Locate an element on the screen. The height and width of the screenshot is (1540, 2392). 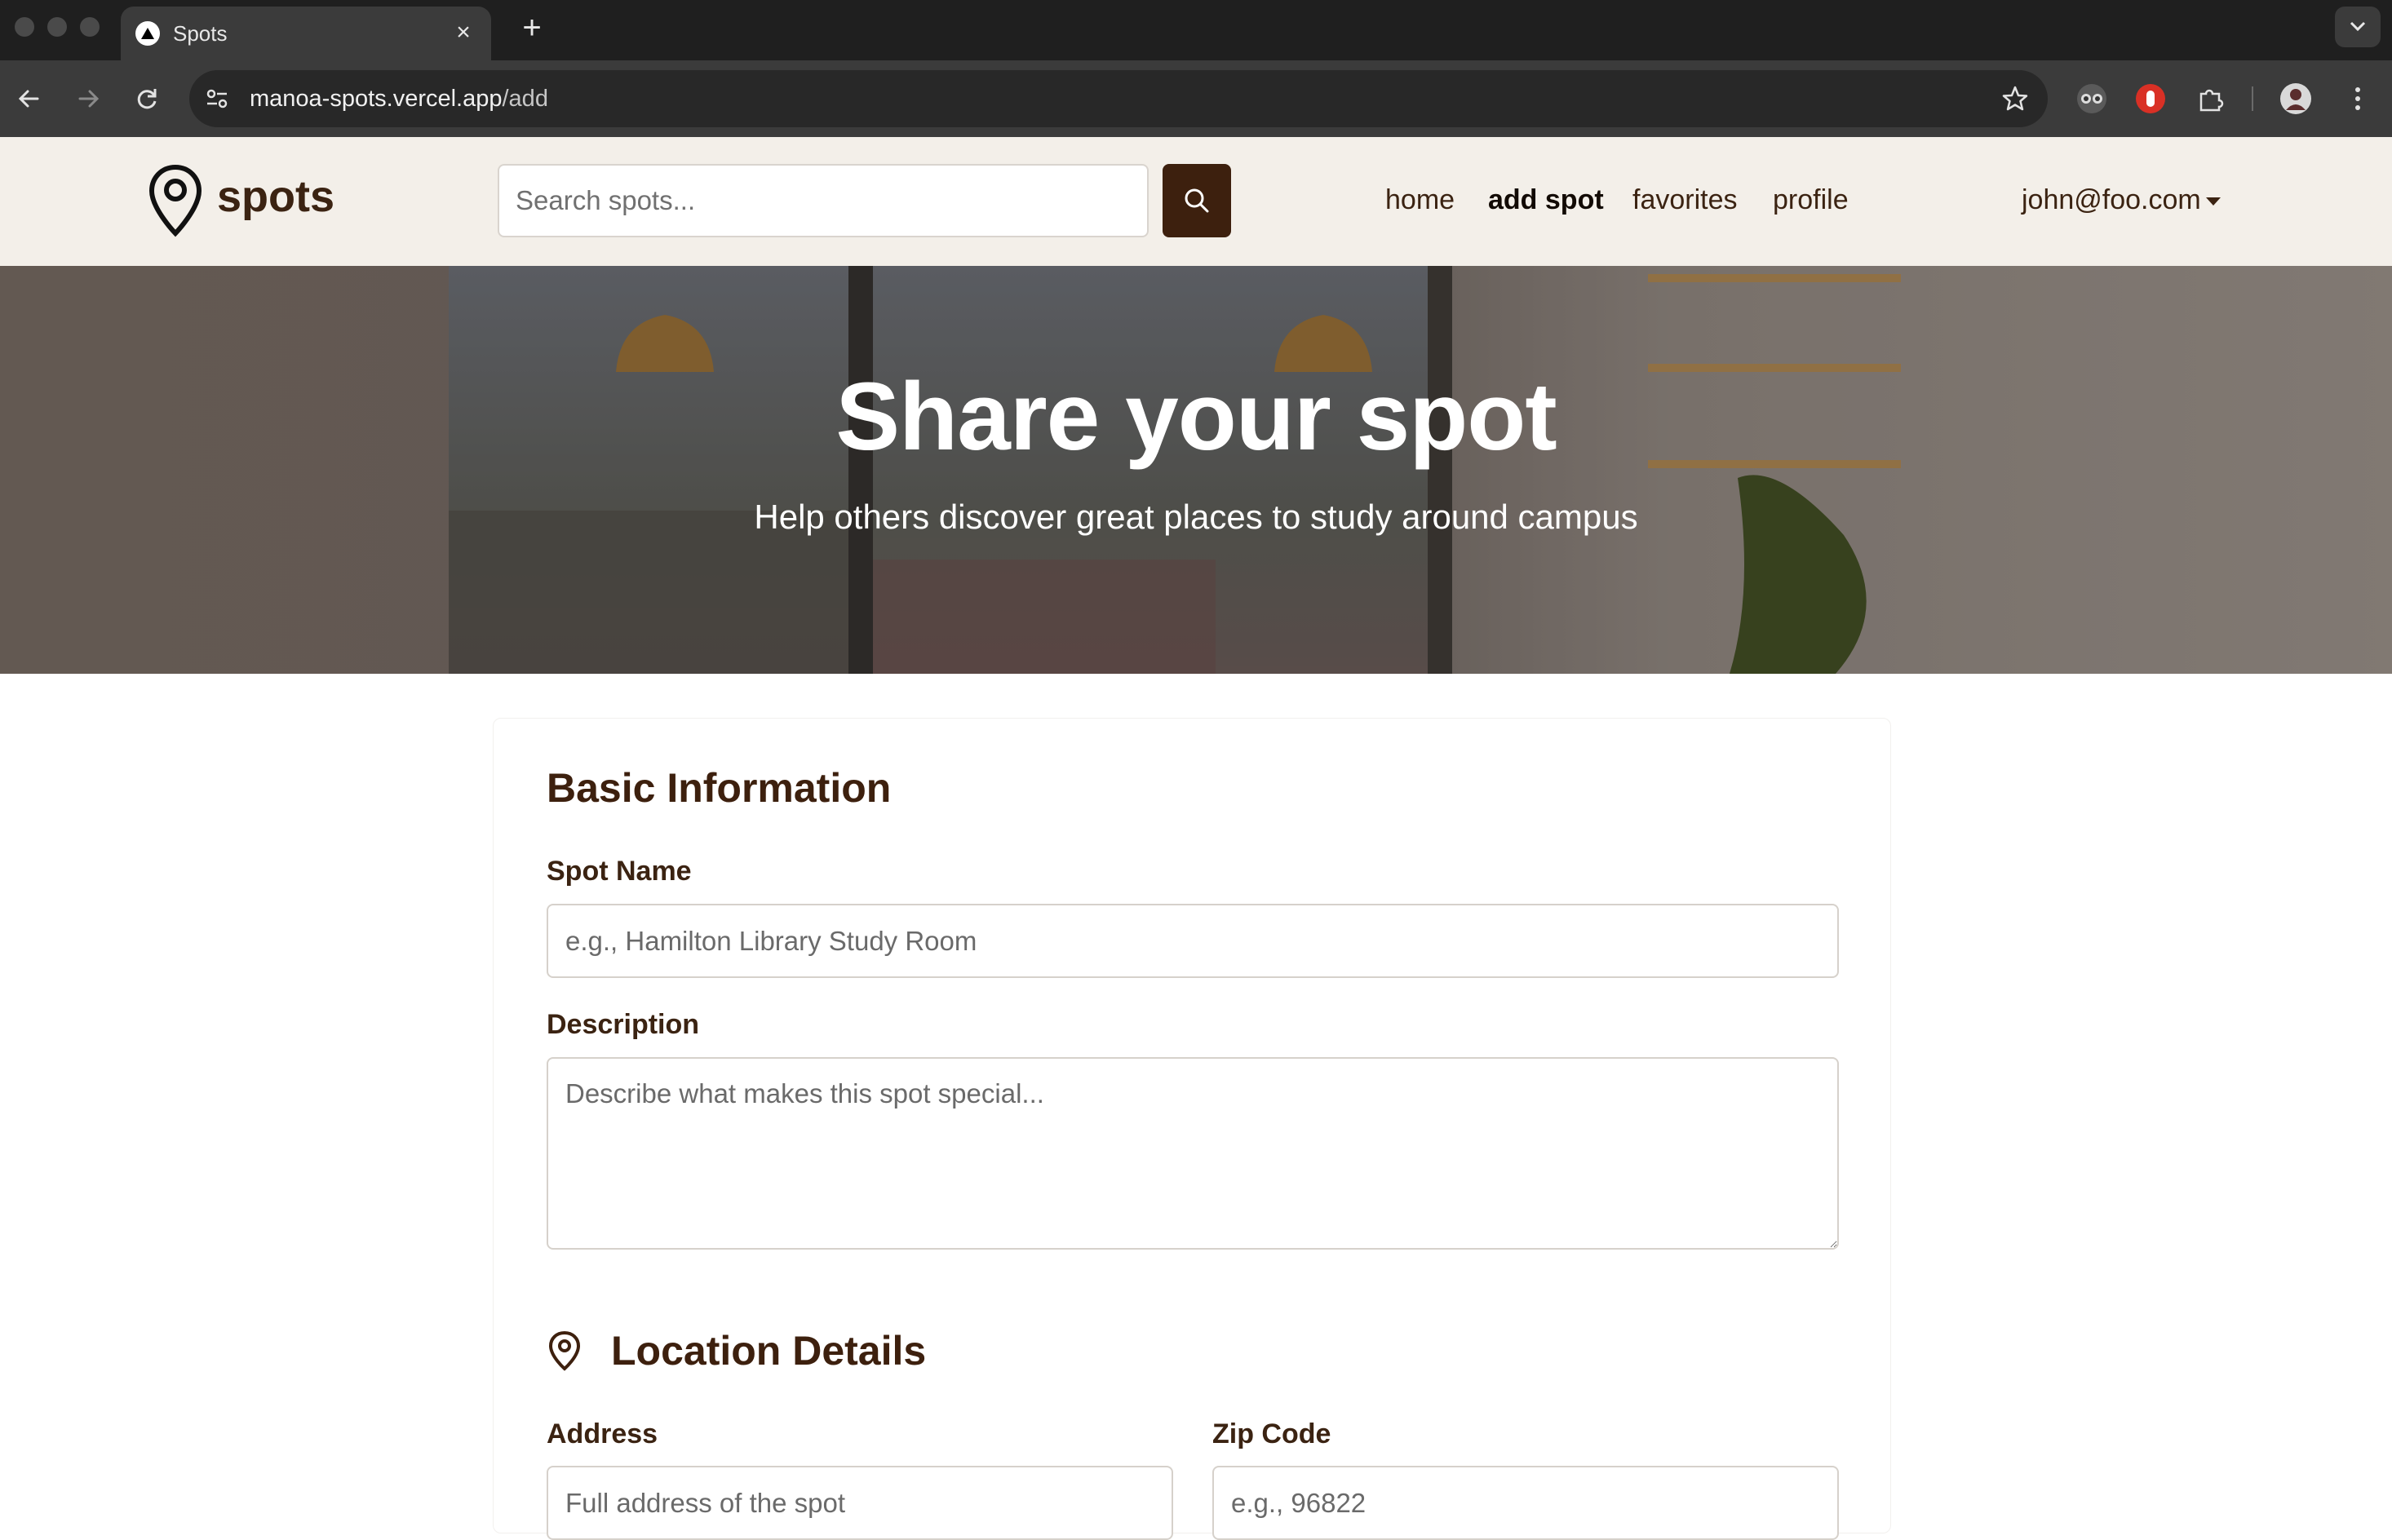
address-bar: manoa-spots.vercel.app/add is located at coordinates (1118, 99).